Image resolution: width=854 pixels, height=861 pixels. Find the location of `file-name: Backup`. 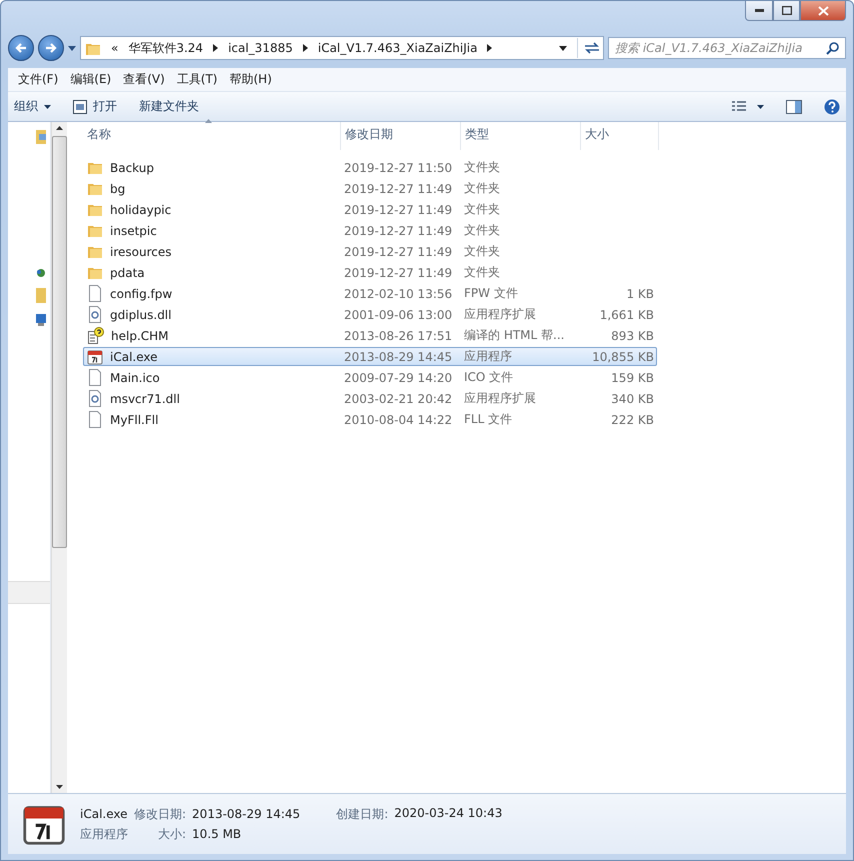

file-name: Backup is located at coordinates (131, 167).